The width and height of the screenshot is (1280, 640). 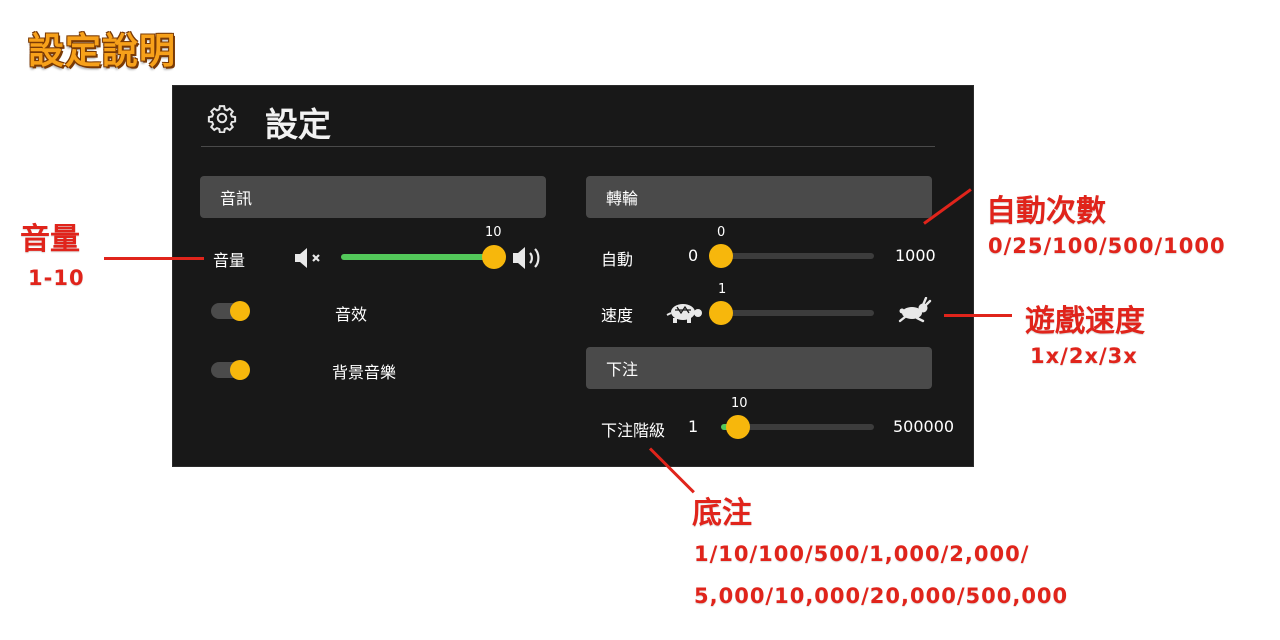 What do you see at coordinates (229, 260) in the screenshot?
I see `volume-label: 音量` at bounding box center [229, 260].